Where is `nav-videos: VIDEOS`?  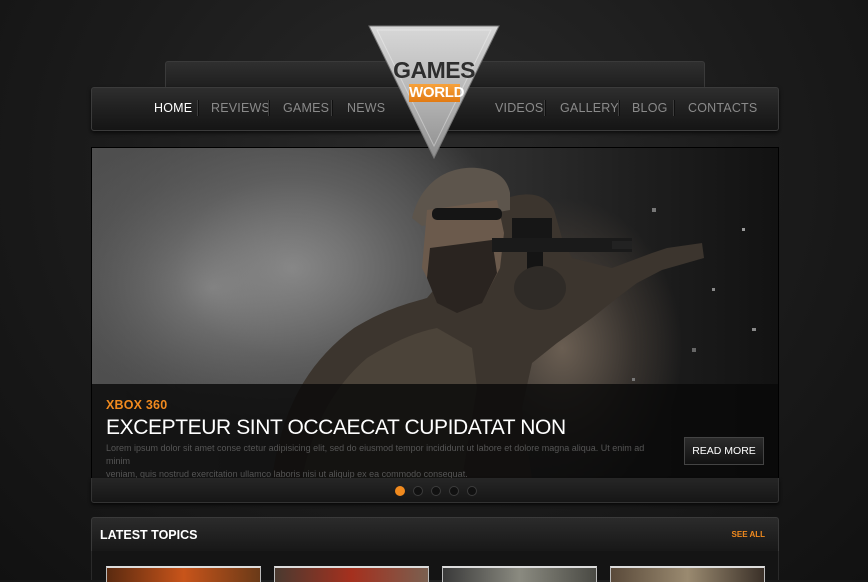 nav-videos: VIDEOS is located at coordinates (519, 109).